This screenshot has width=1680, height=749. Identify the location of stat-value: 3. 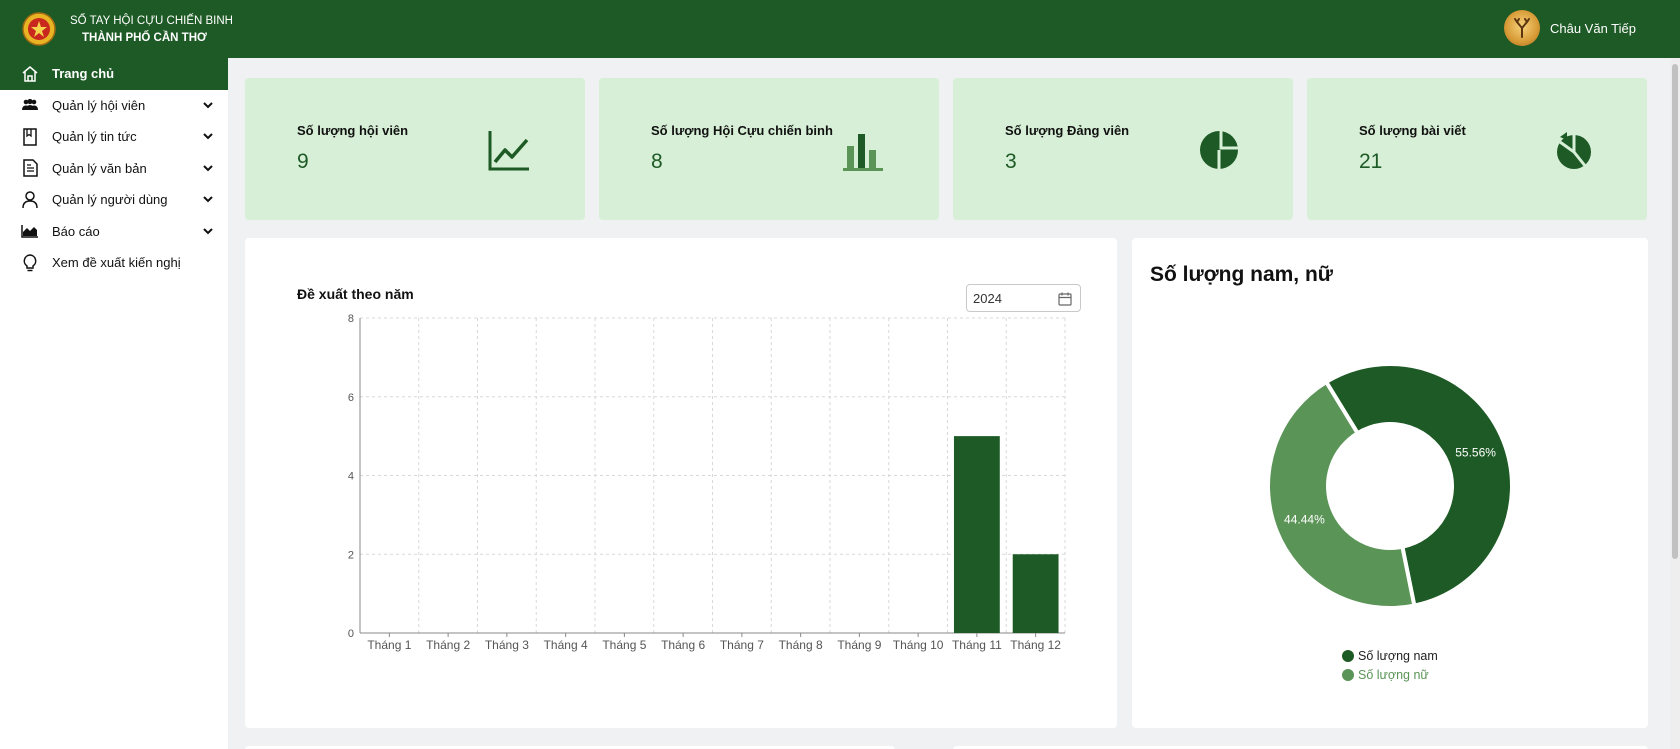
(1011, 161).